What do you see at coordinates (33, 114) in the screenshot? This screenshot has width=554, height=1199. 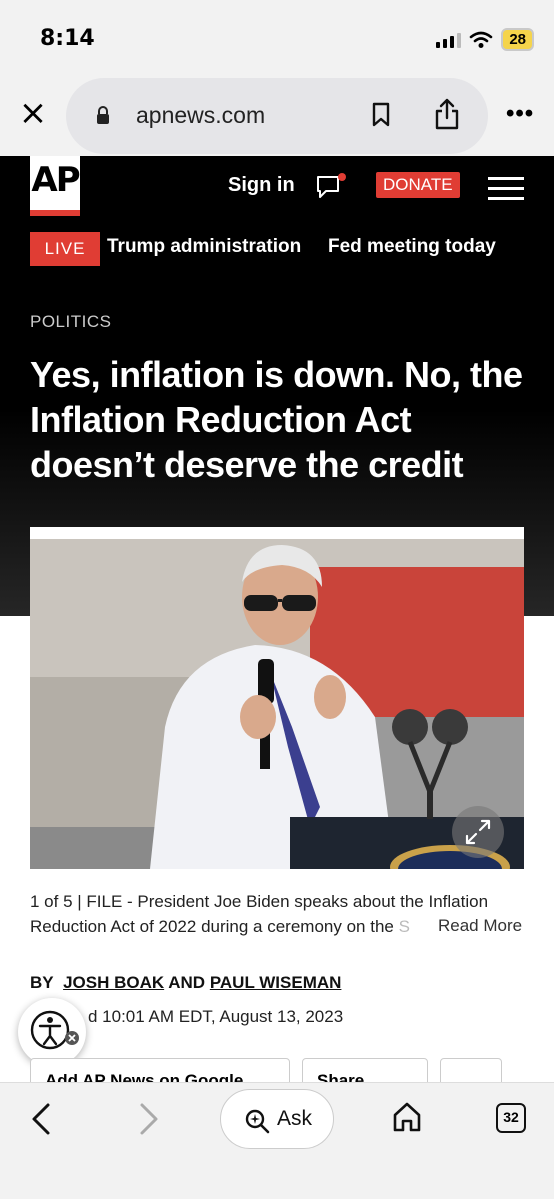 I see `close-icon: ×` at bounding box center [33, 114].